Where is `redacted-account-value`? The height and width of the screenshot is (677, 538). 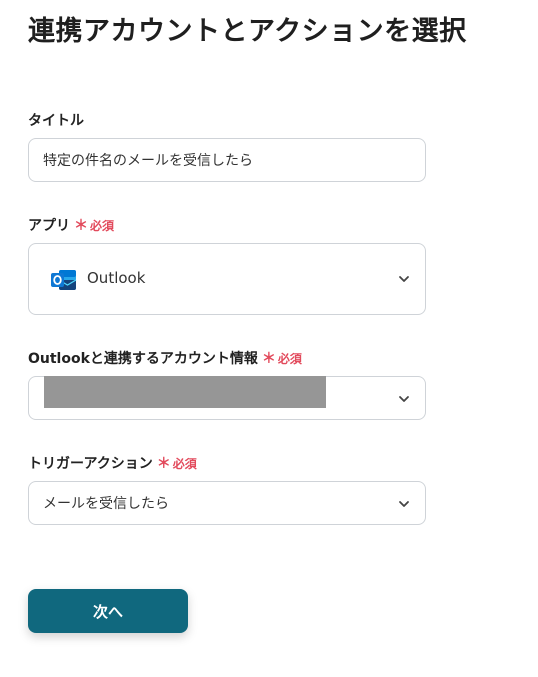 redacted-account-value is located at coordinates (185, 392).